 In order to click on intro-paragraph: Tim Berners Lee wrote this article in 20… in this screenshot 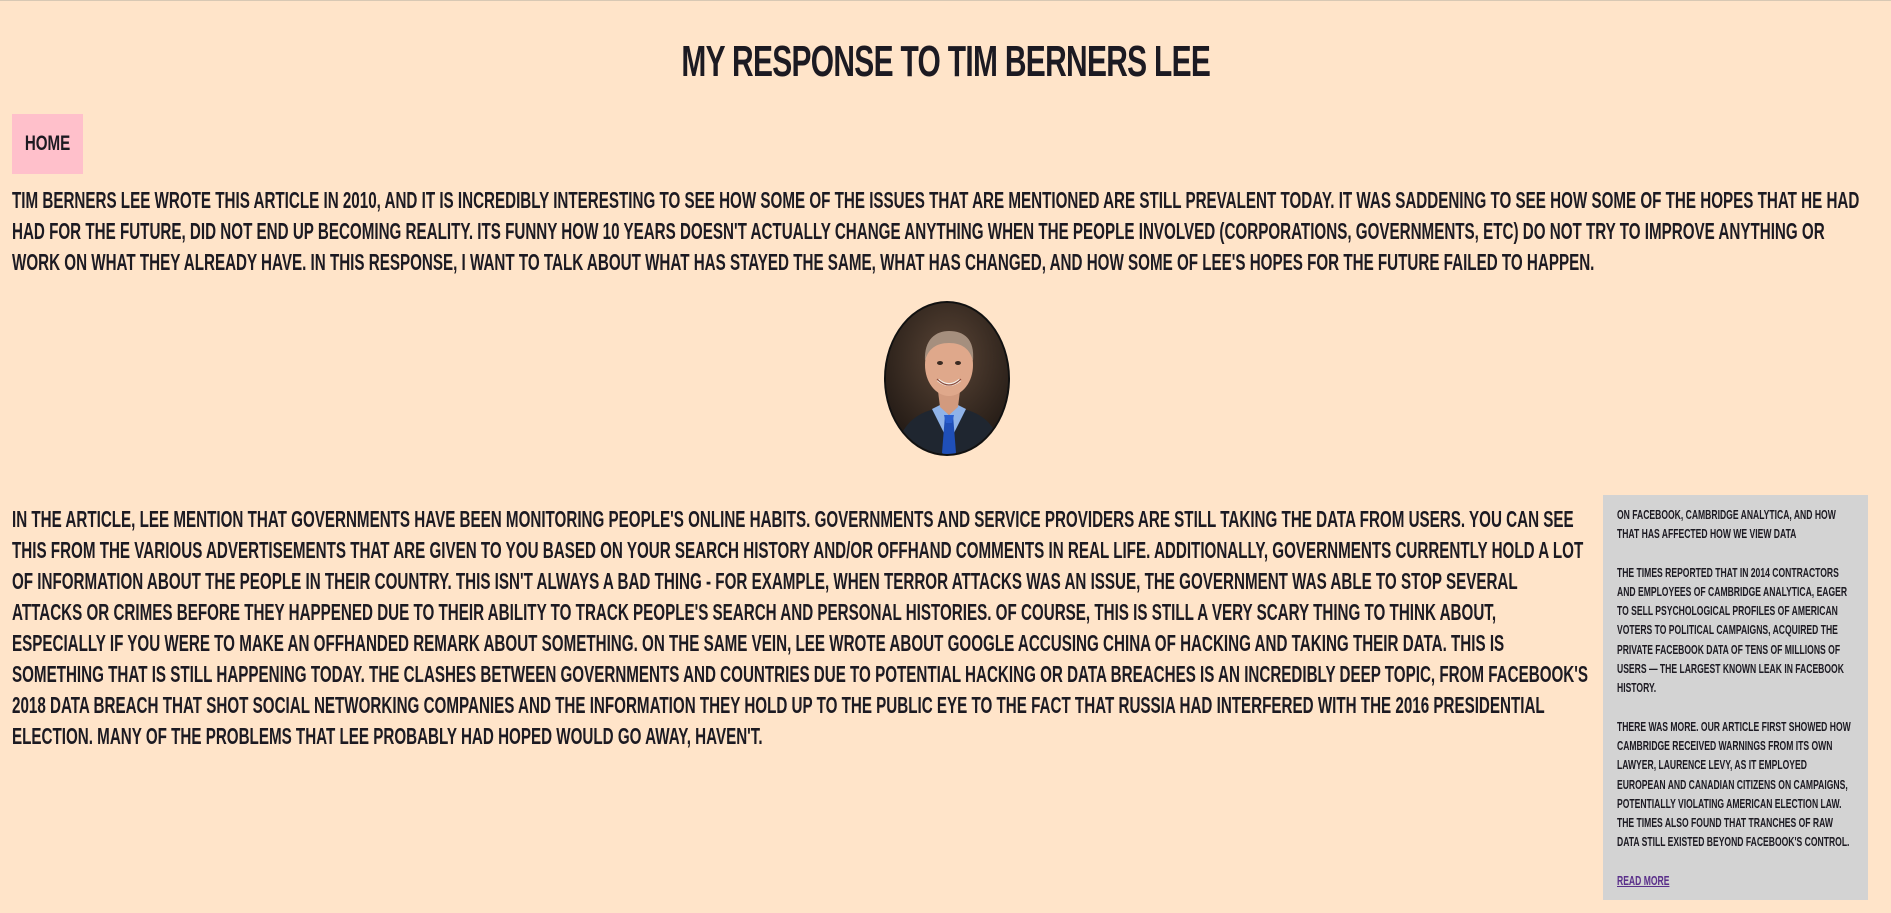, I will do `click(936, 231)`.